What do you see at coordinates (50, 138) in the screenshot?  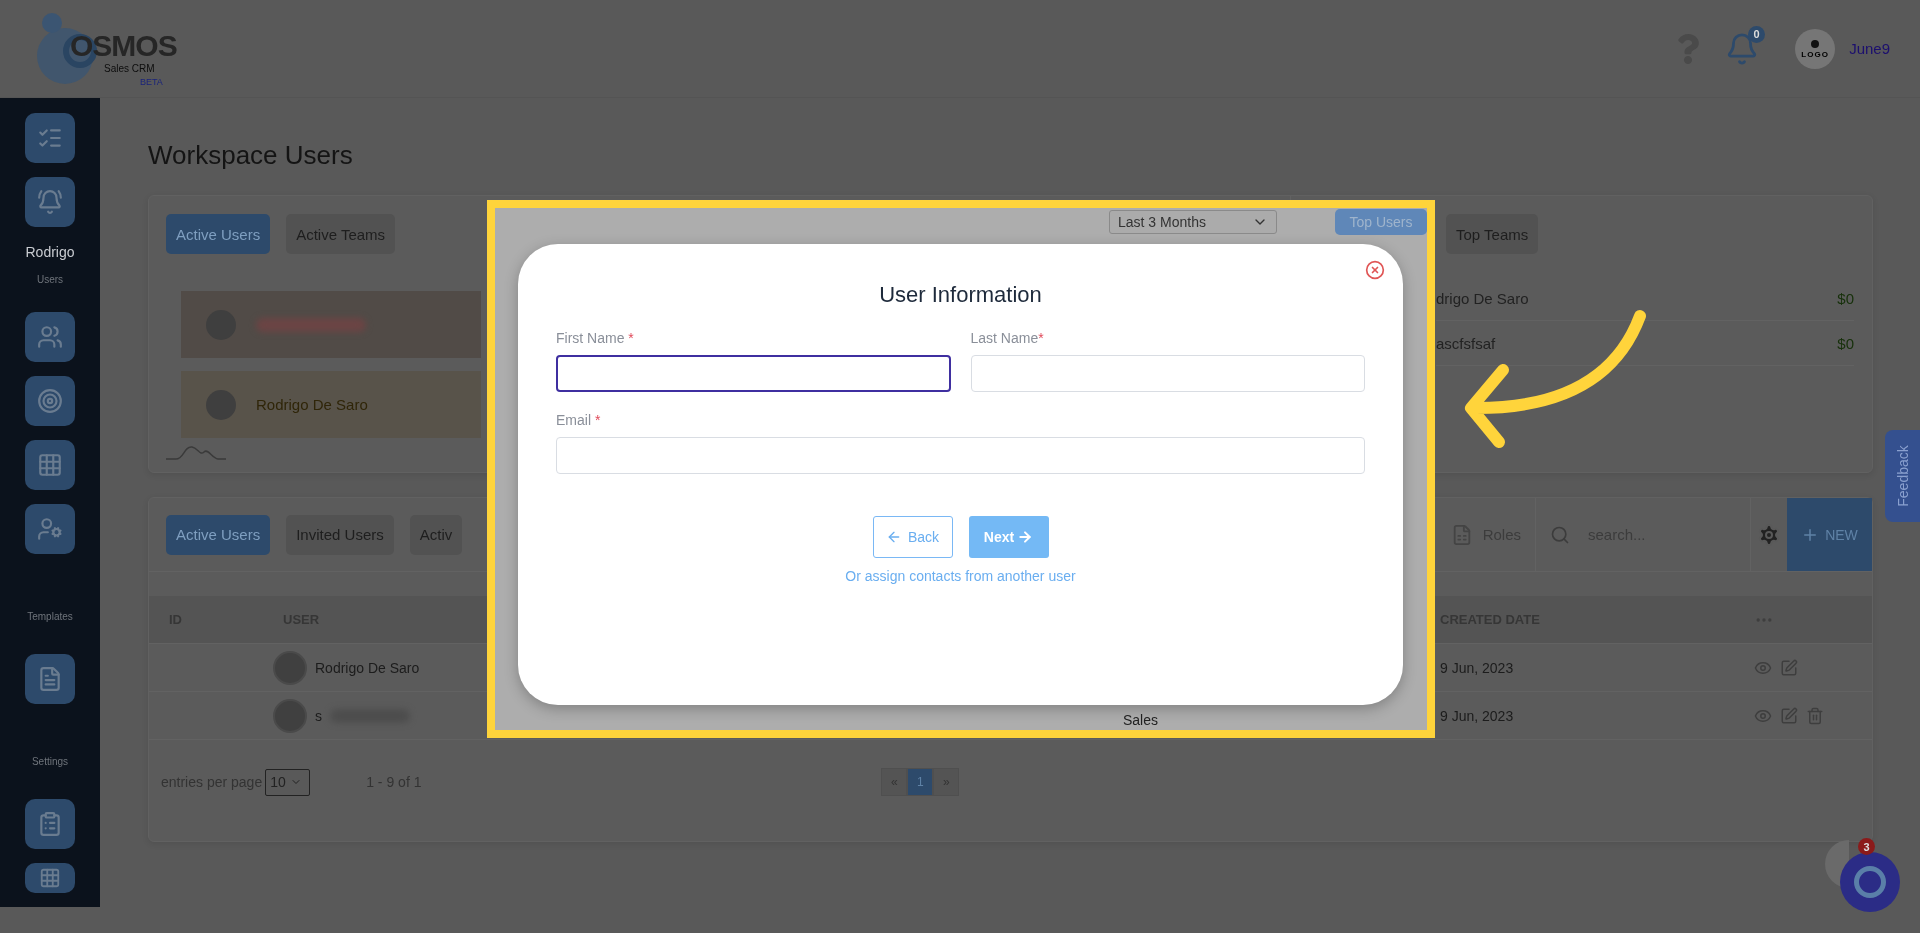 I see `checklist-icon` at bounding box center [50, 138].